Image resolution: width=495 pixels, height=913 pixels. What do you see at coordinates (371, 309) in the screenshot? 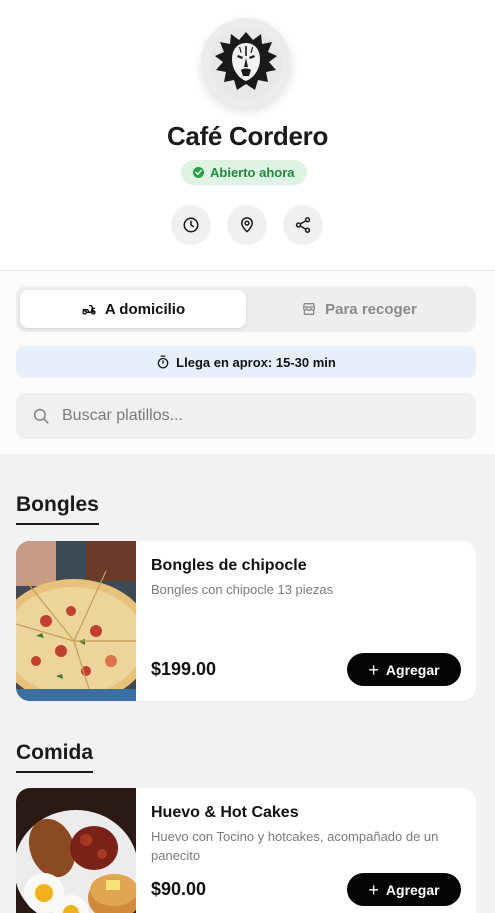
I see `pickup-label: Para recoger` at bounding box center [371, 309].